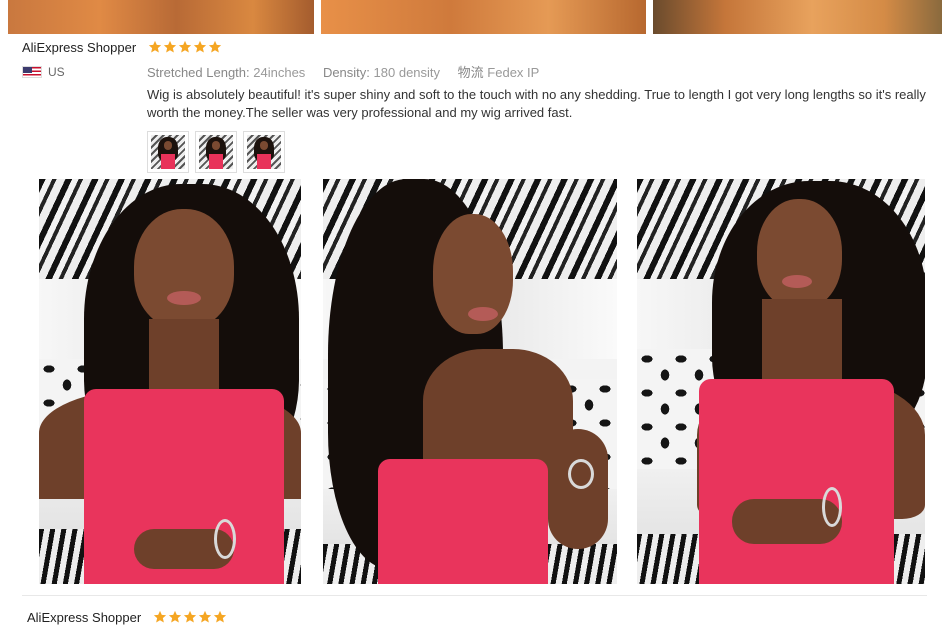  Describe the element at coordinates (407, 72) in the screenshot. I see `attr-value: 180 density` at that location.